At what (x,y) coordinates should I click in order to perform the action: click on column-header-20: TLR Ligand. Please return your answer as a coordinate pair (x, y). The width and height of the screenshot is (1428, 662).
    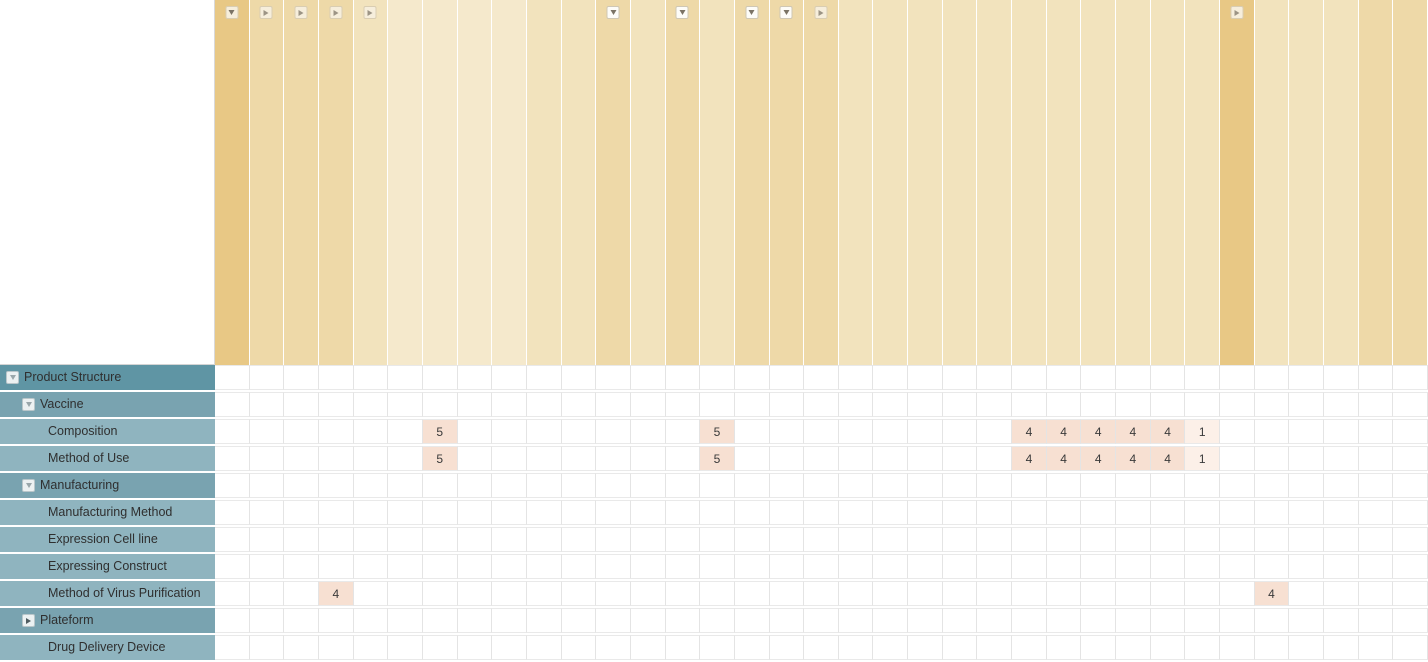
    Looking at the image, I should click on (925, 182).